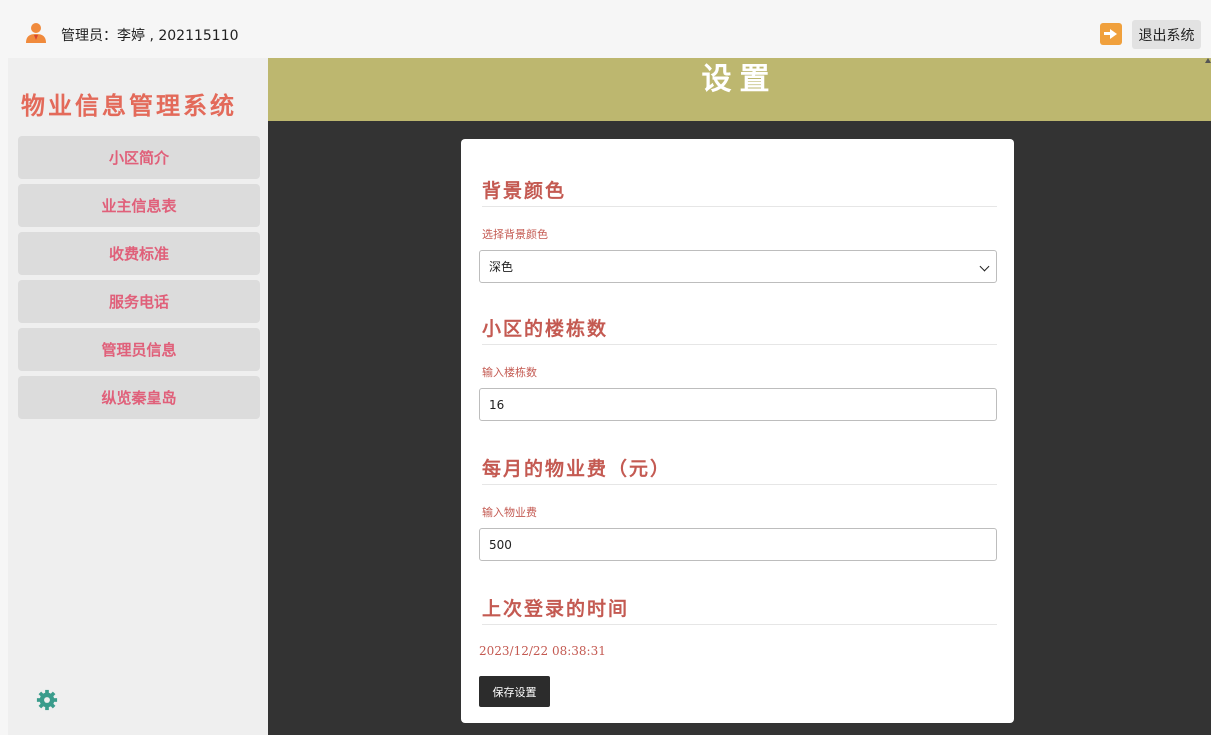  Describe the element at coordinates (139, 253) in the screenshot. I see `sidebar-item-fee-standard: 收费标准` at that location.